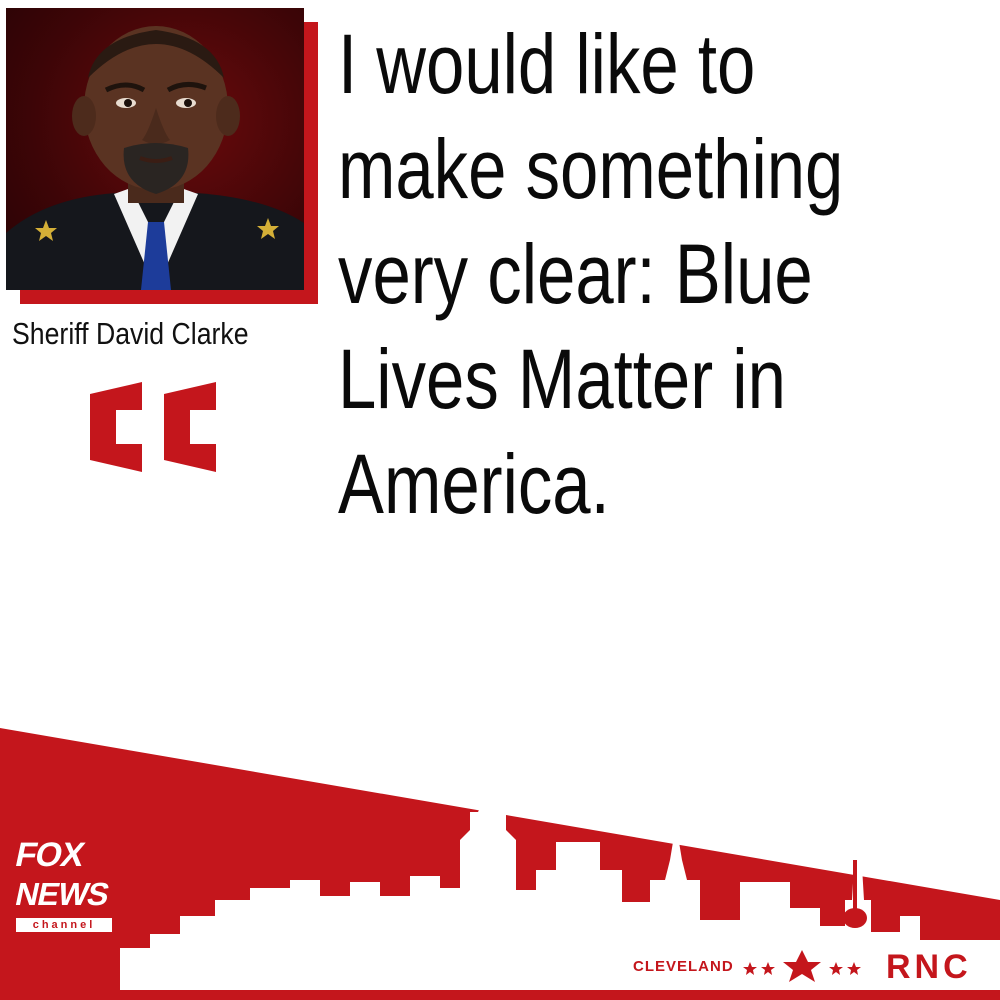 This screenshot has width=1000, height=1000. Describe the element at coordinates (562, 379) in the screenshot. I see `quote-line: Lives Matter in` at that location.